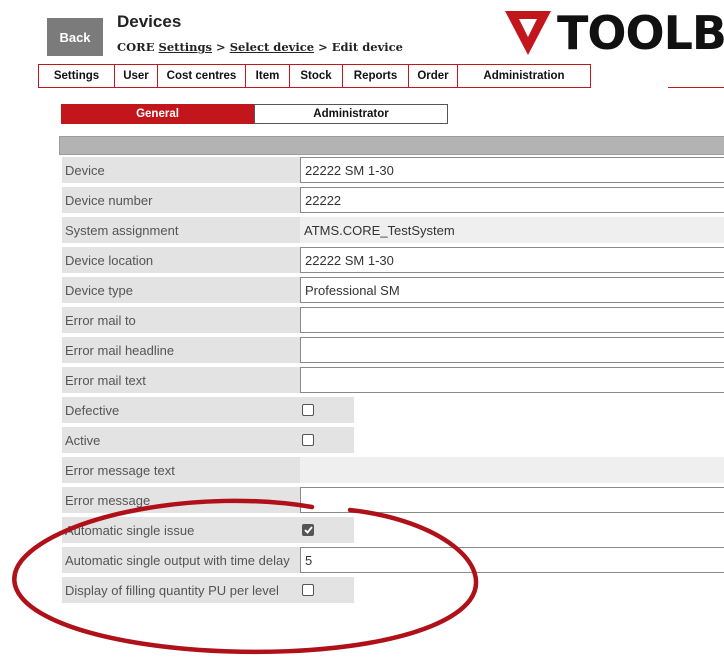 This screenshot has width=724, height=661. Describe the element at coordinates (512, 350) in the screenshot. I see `error-mail-headline-field` at that location.